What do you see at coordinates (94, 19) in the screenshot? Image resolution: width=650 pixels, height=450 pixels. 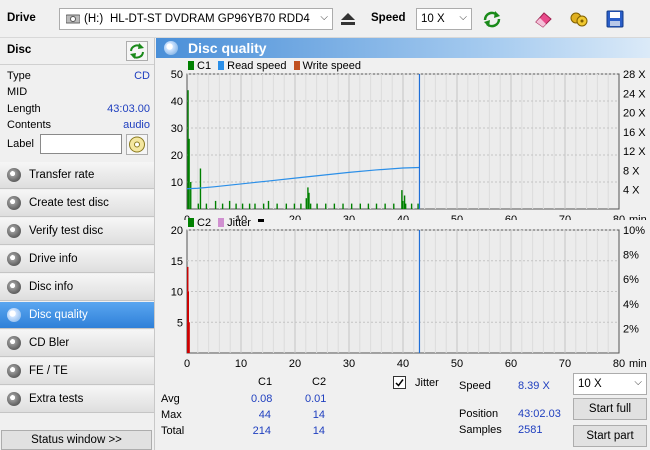 I see `drive-letter: (H:)` at bounding box center [94, 19].